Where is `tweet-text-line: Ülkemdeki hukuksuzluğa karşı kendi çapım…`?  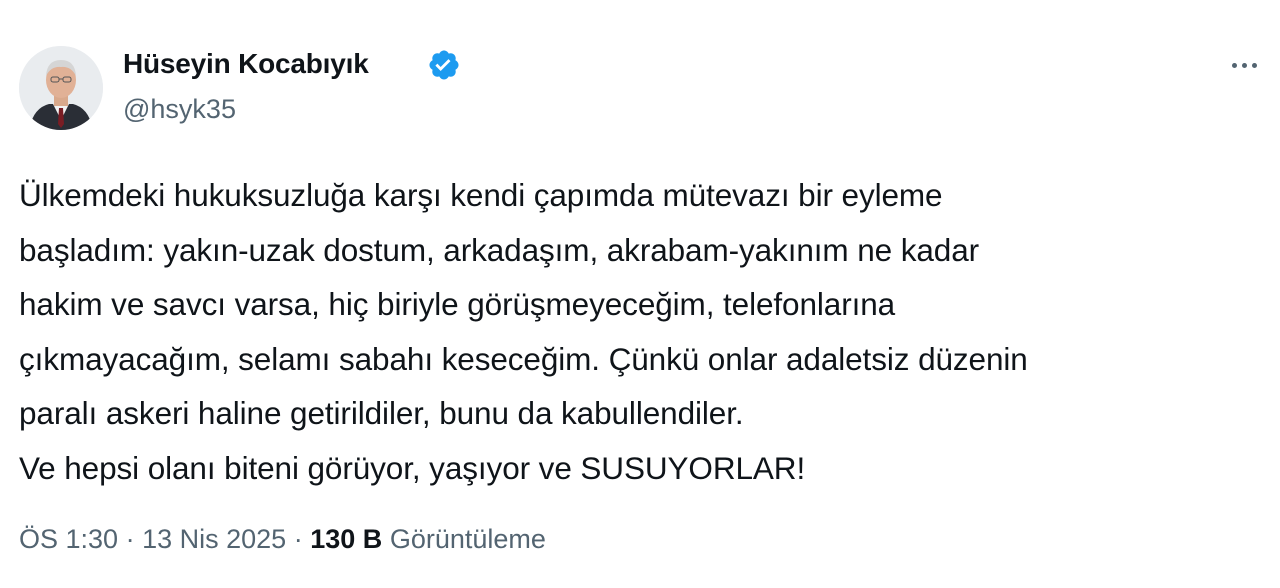
tweet-text-line: Ülkemdeki hukuksuzluğa karşı kendi çapım… is located at coordinates (481, 195).